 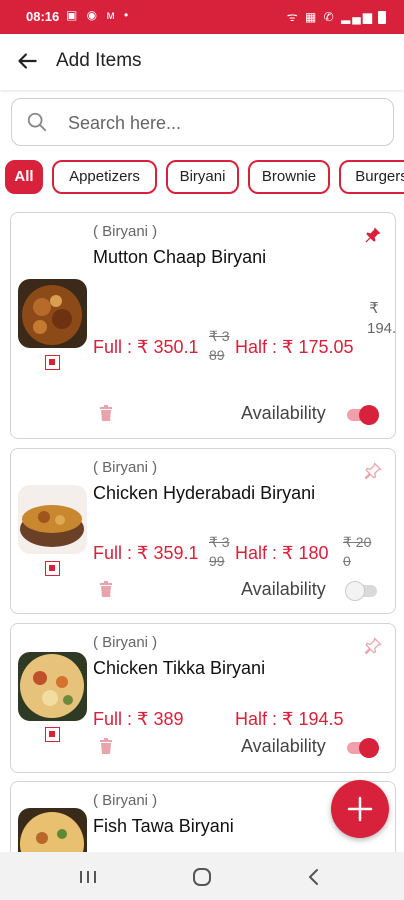 I want to click on full-price: Full : ₹ 359.1, so click(x=146, y=553).